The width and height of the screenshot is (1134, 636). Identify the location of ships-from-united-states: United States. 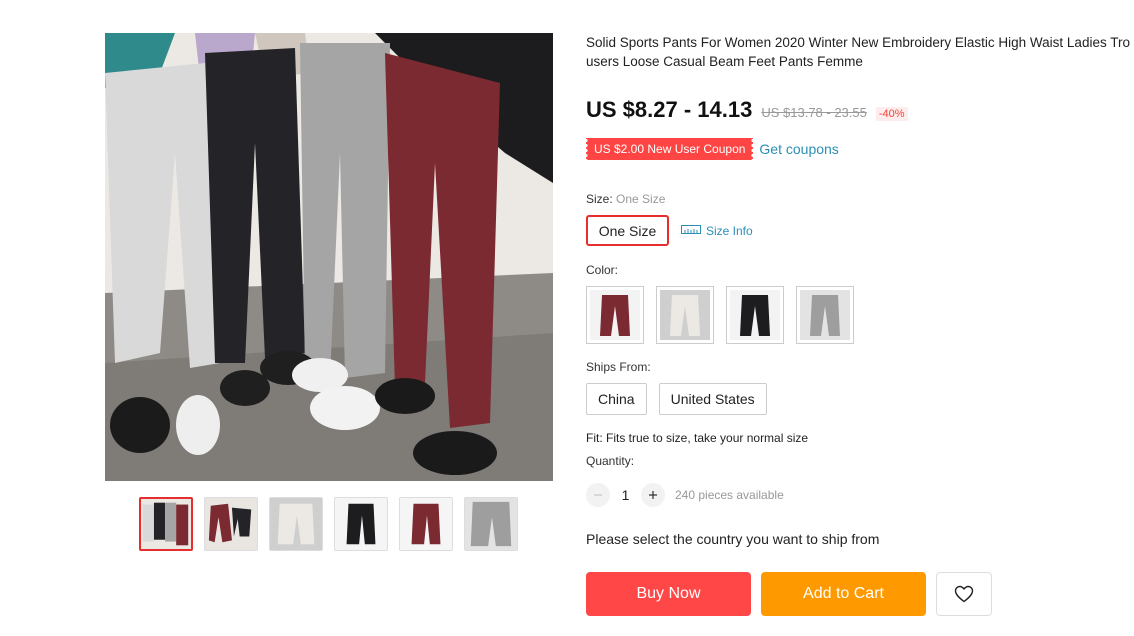
(712, 399).